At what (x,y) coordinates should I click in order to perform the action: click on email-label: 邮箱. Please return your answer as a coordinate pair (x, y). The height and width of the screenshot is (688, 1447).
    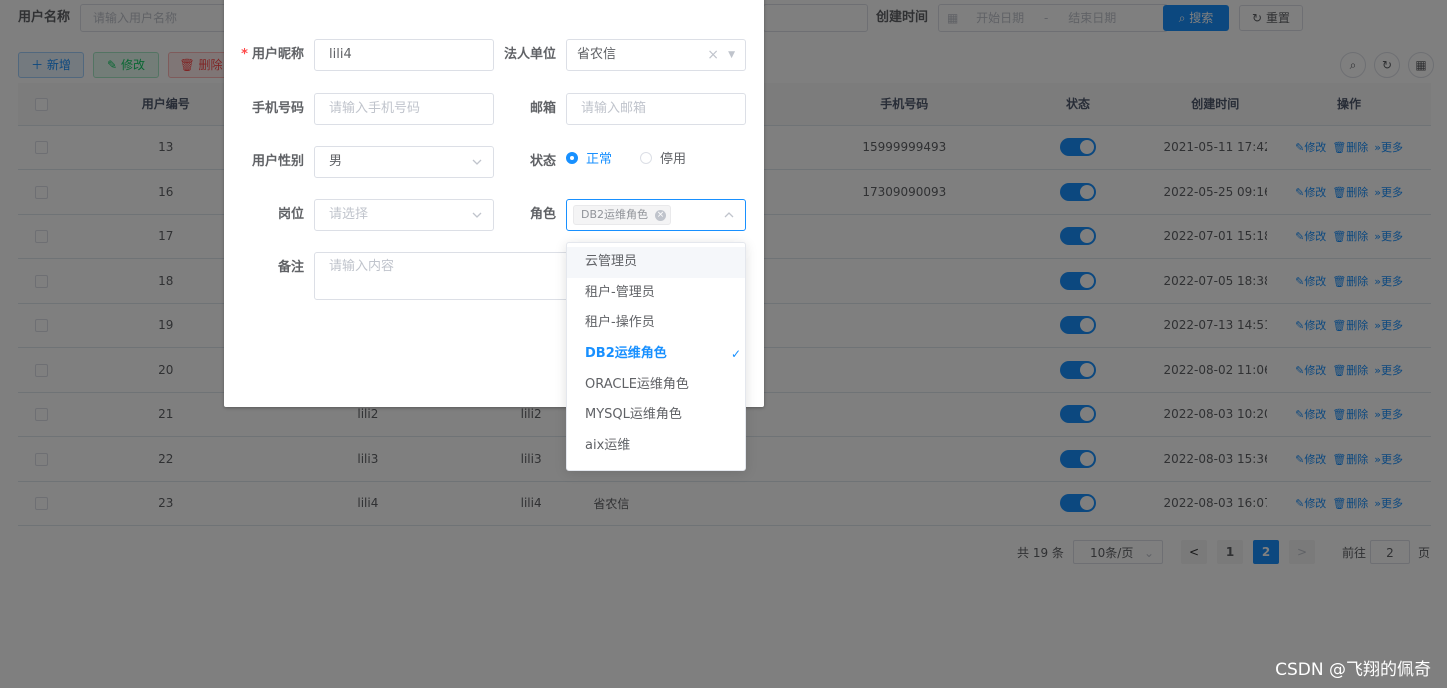
    Looking at the image, I should click on (542, 108).